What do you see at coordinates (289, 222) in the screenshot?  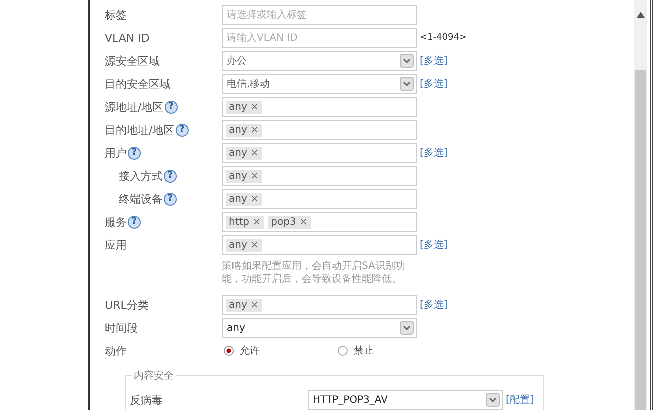 I see `tag: pop3 ×` at bounding box center [289, 222].